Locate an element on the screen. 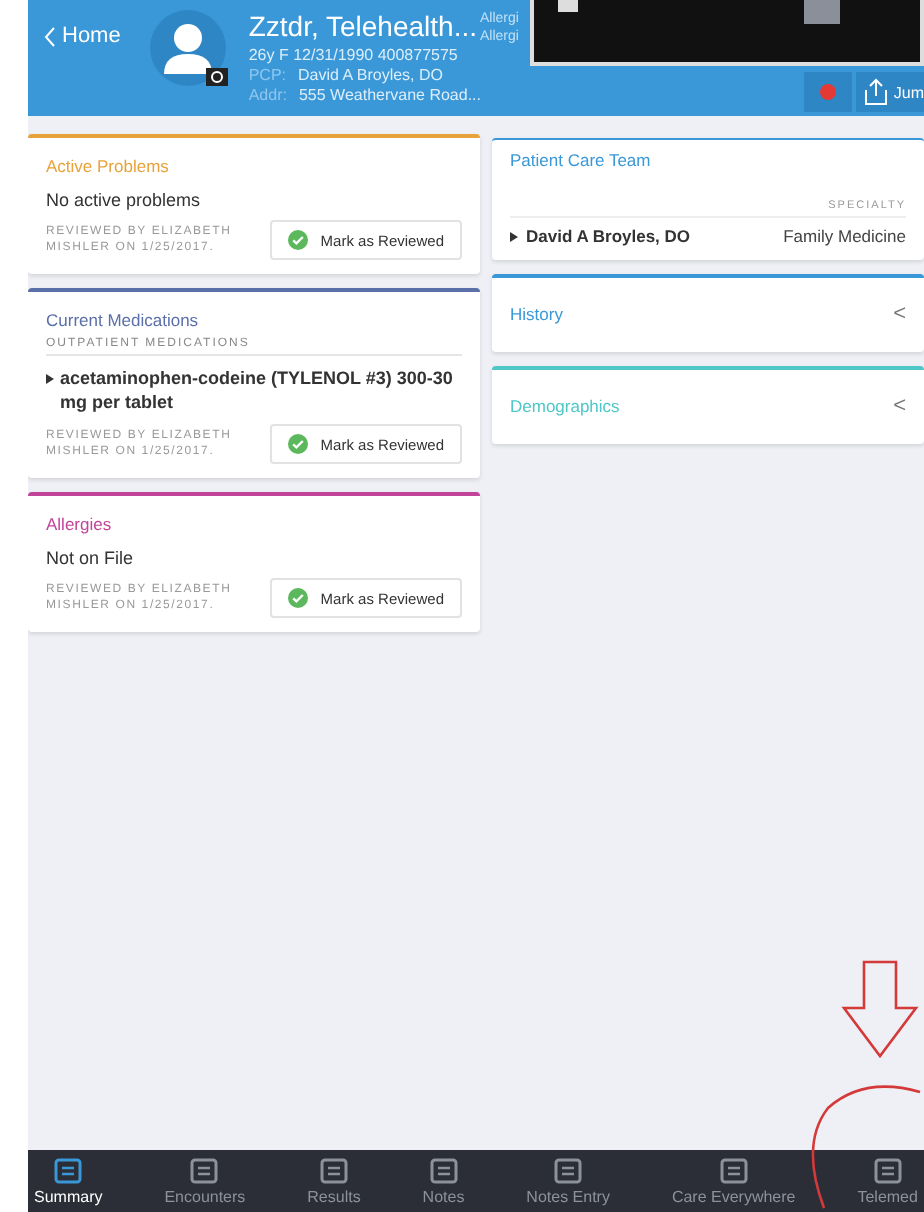 This screenshot has height=1212, width=924. record-button is located at coordinates (827, 92).